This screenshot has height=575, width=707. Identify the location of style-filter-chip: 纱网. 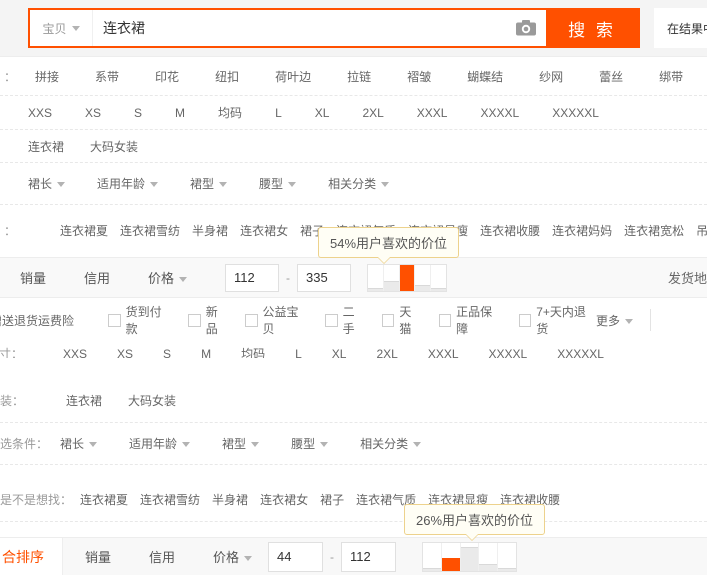
(551, 76).